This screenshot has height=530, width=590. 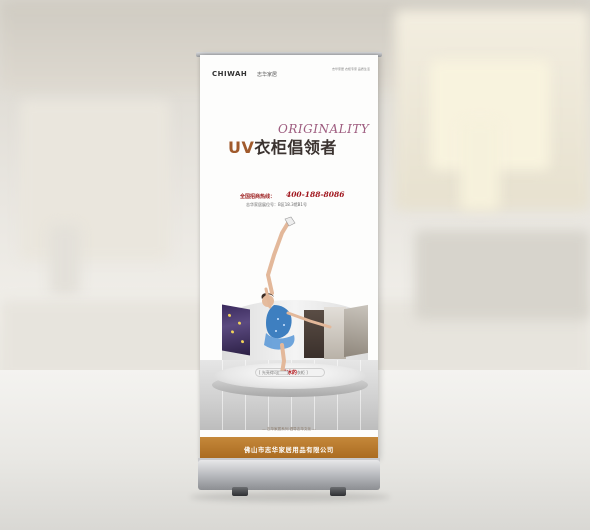 What do you see at coordinates (241, 147) in the screenshot?
I see `headline-uv: UV` at bounding box center [241, 147].